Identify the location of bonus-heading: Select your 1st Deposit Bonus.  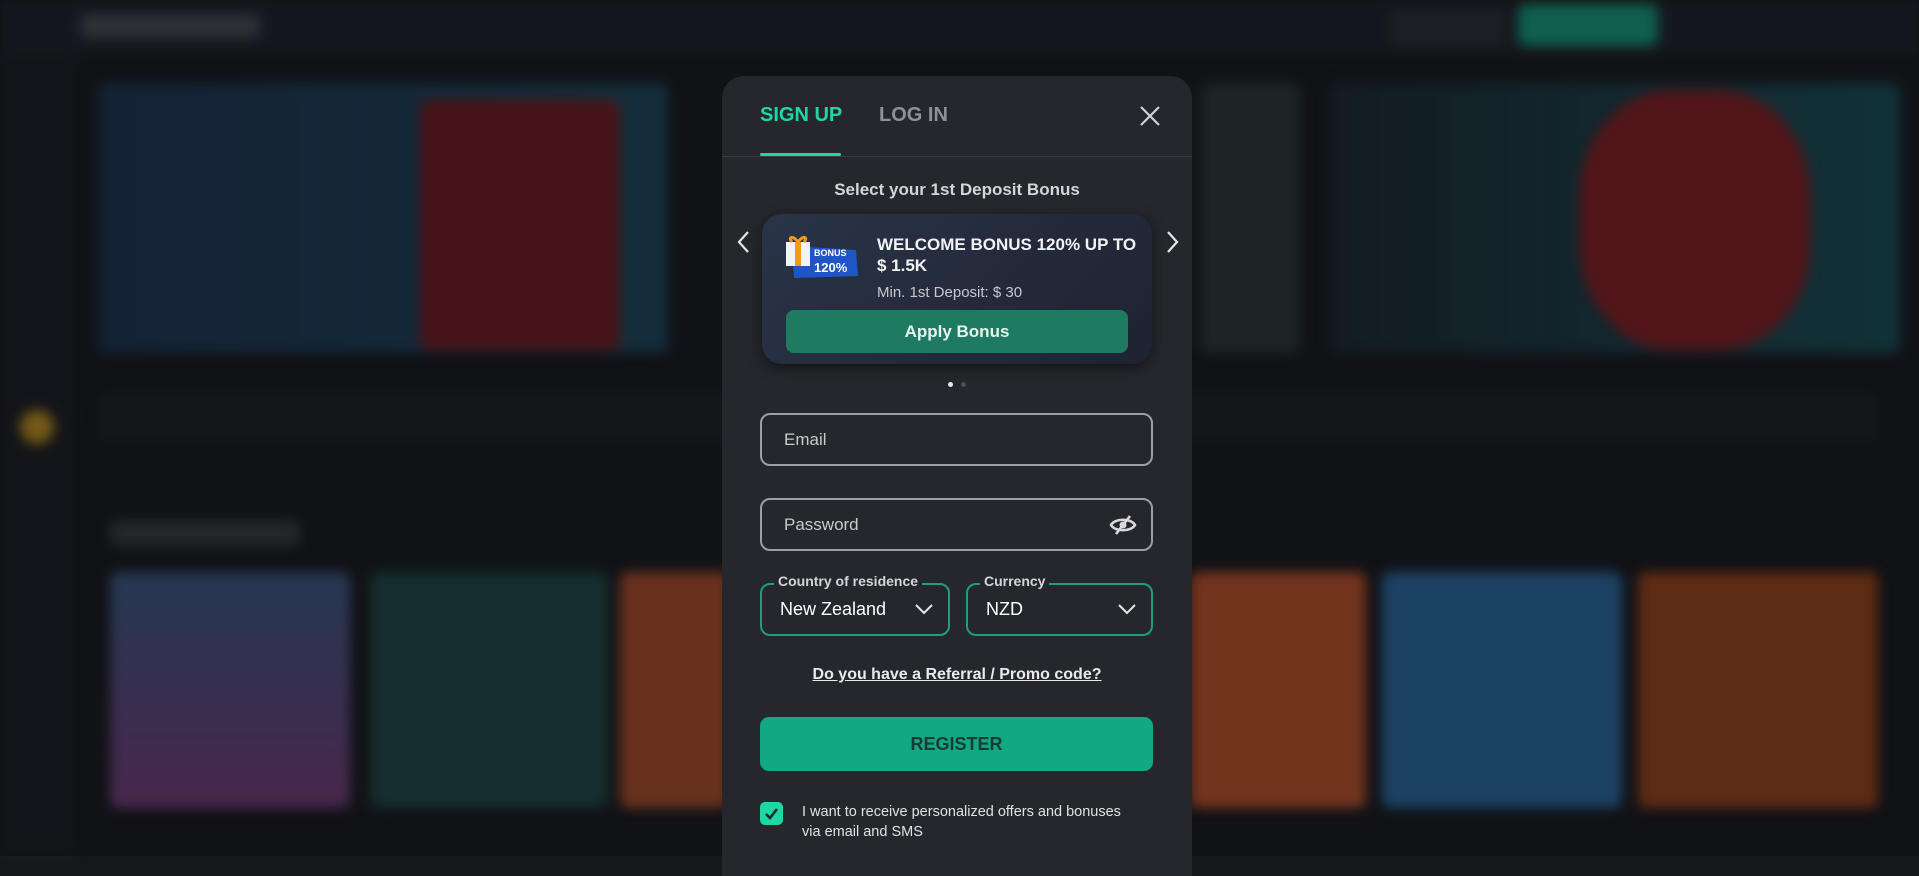
(957, 189).